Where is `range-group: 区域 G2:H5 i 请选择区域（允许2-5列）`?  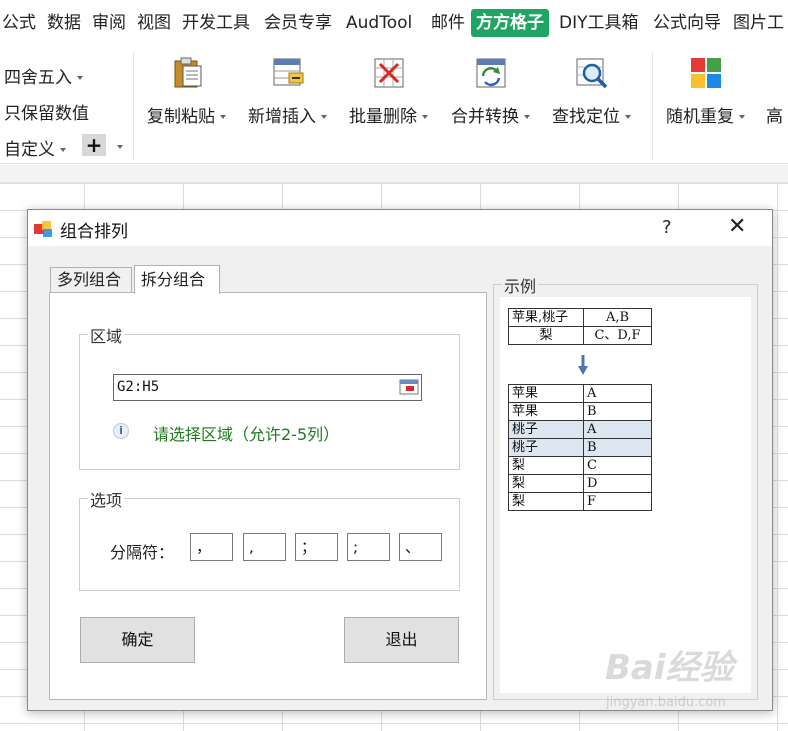
range-group: 区域 G2:H5 i 请选择区域（允许2-5列） is located at coordinates (269, 396).